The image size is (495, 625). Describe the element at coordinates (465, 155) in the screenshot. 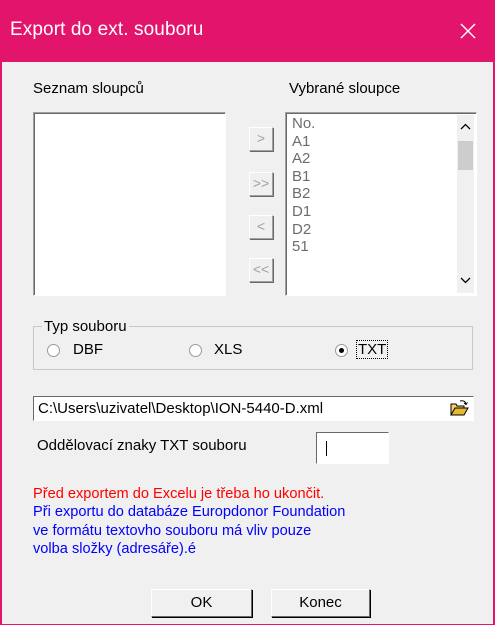

I see `scroll-thumb` at that location.